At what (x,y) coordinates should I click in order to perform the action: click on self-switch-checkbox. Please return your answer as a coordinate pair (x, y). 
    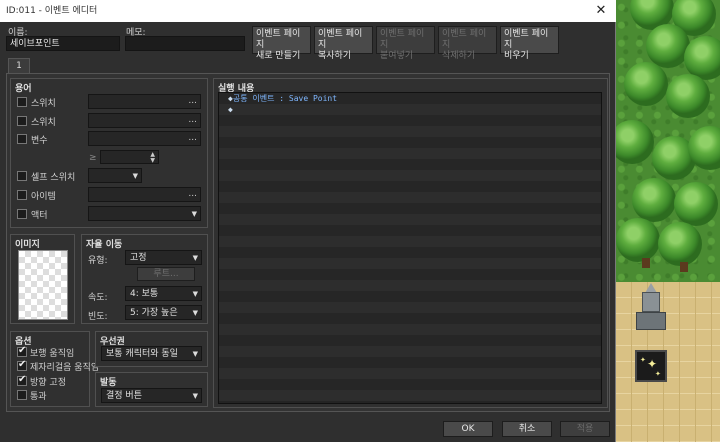
    Looking at the image, I should click on (22, 176).